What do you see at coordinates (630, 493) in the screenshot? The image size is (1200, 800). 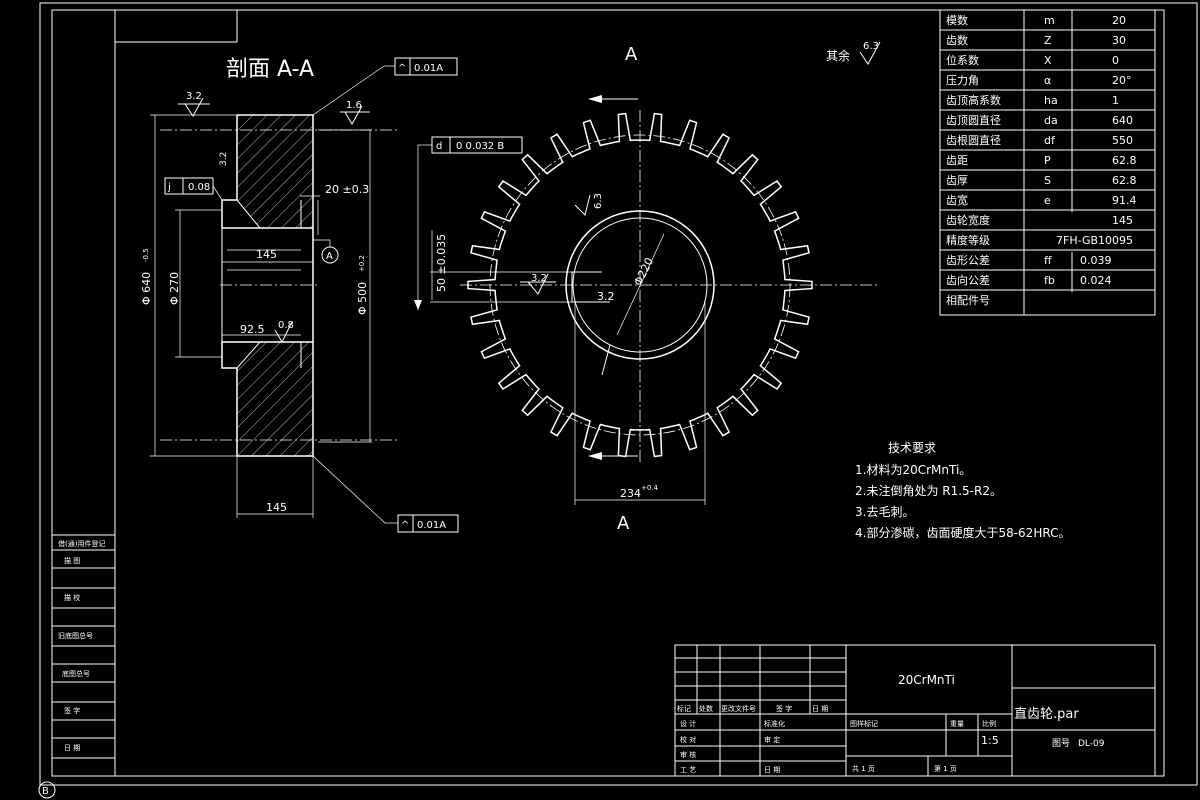 I see `dim-bottom: 234` at bounding box center [630, 493].